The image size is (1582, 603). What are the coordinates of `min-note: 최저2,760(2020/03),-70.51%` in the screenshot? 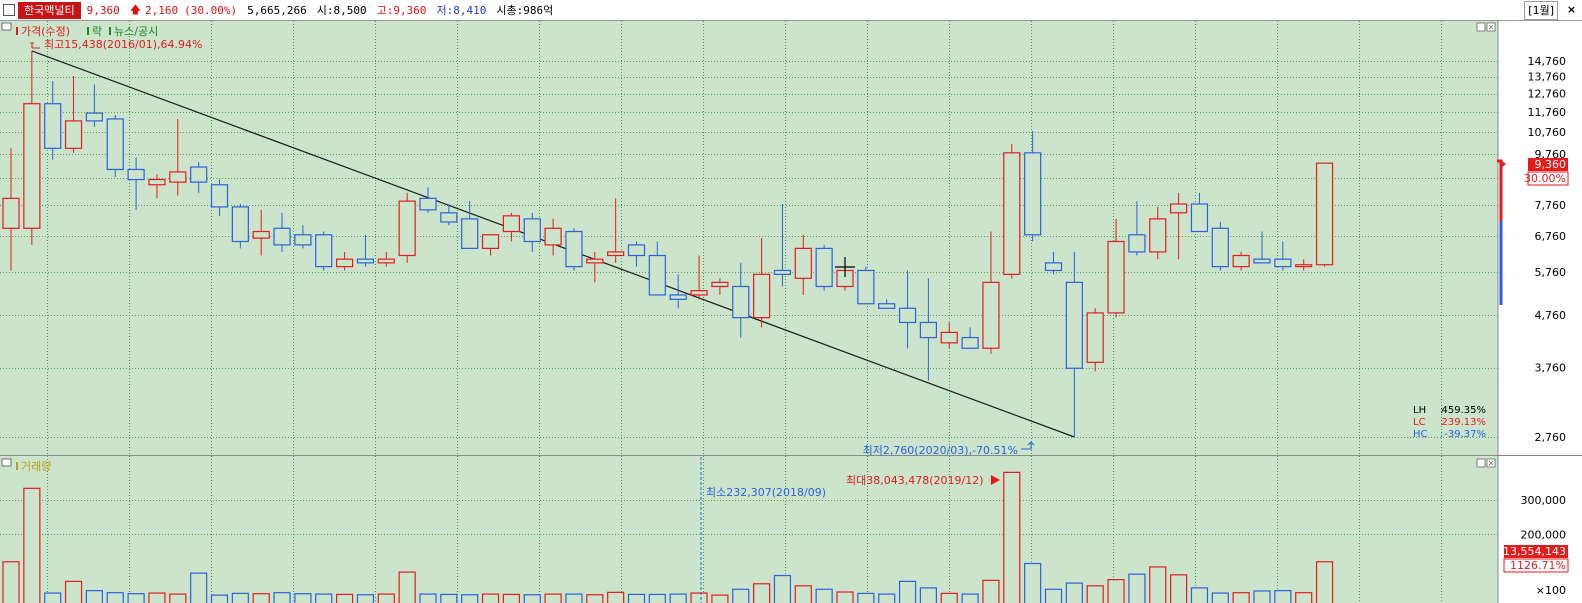 It's located at (940, 450).